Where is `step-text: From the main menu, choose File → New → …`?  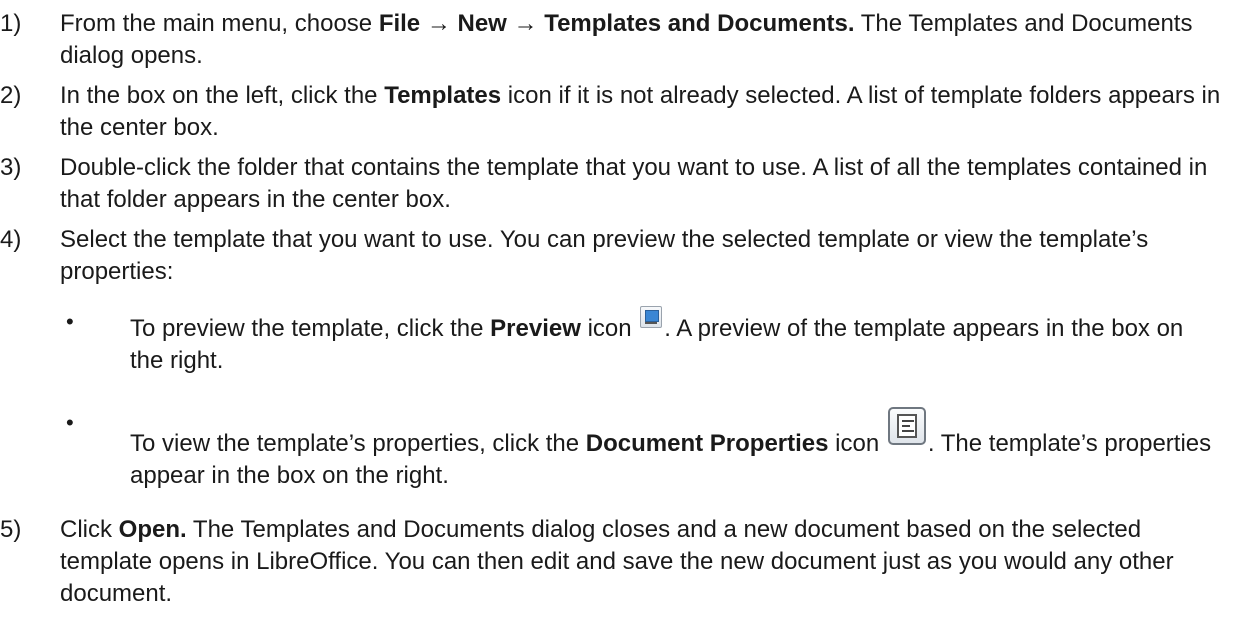 step-text: From the main menu, choose File → New → … is located at coordinates (626, 39).